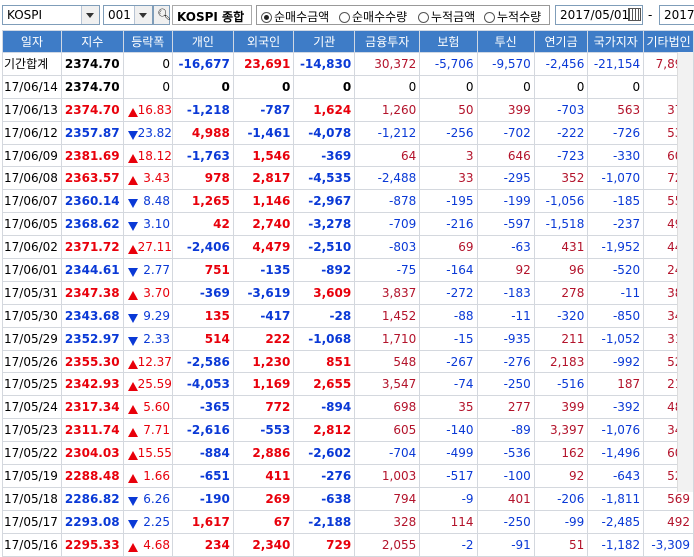 The width and height of the screenshot is (694, 557). What do you see at coordinates (505, 41) in the screenshot?
I see `column-header: 투신` at bounding box center [505, 41].